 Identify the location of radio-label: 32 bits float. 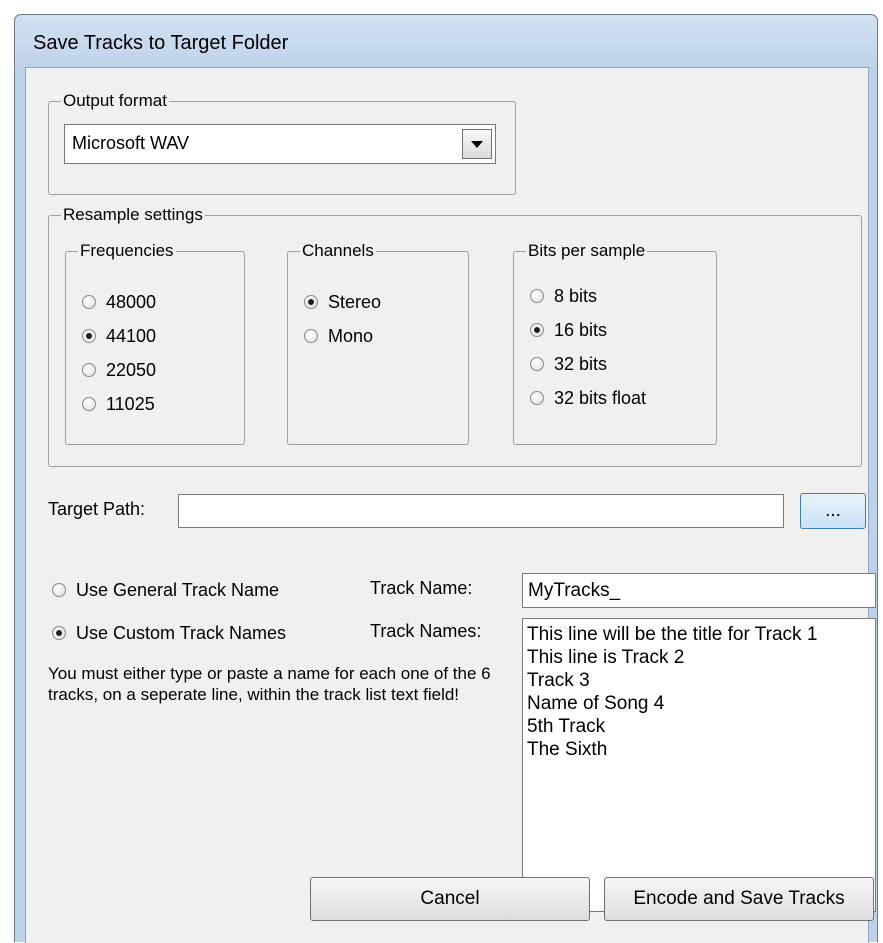
(600, 397).